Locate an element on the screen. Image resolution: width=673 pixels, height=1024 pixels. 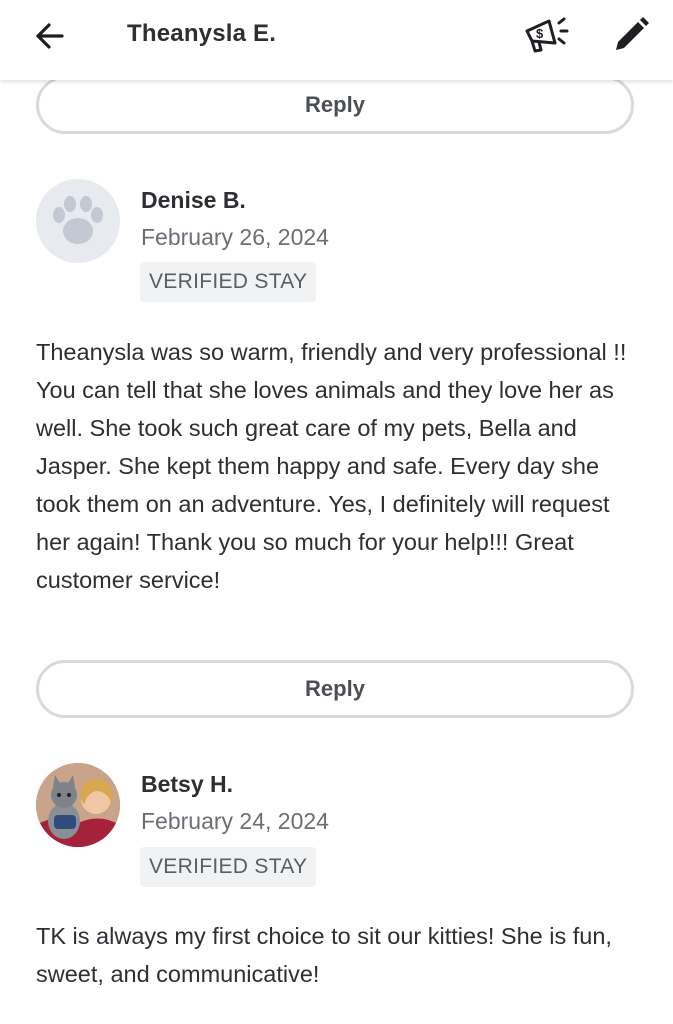
back-button is located at coordinates (50, 36).